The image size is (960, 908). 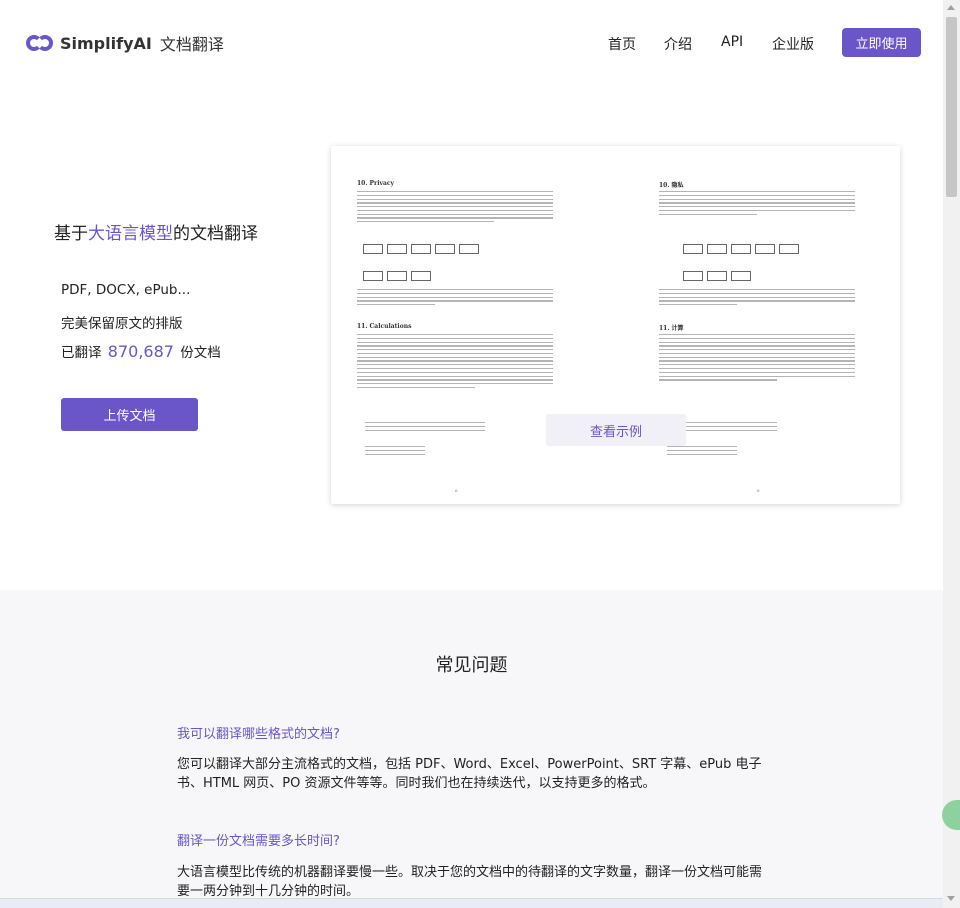 I want to click on hero-title-prefix: 基于, so click(x=71, y=234).